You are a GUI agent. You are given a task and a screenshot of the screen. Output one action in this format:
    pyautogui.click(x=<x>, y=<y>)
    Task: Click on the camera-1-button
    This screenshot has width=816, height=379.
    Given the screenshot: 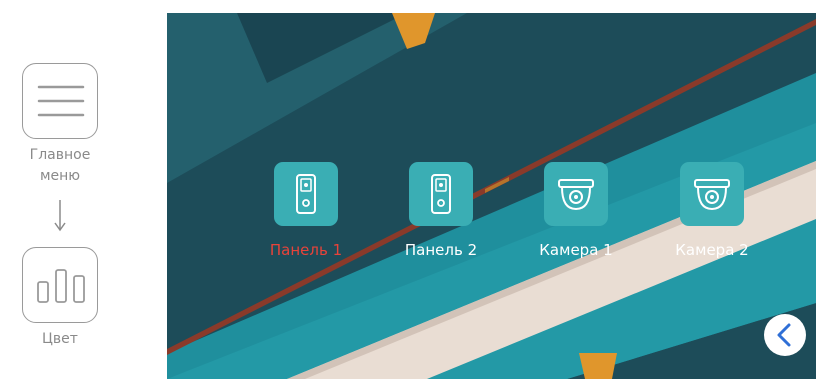 What is the action you would take?
    pyautogui.click(x=576, y=194)
    